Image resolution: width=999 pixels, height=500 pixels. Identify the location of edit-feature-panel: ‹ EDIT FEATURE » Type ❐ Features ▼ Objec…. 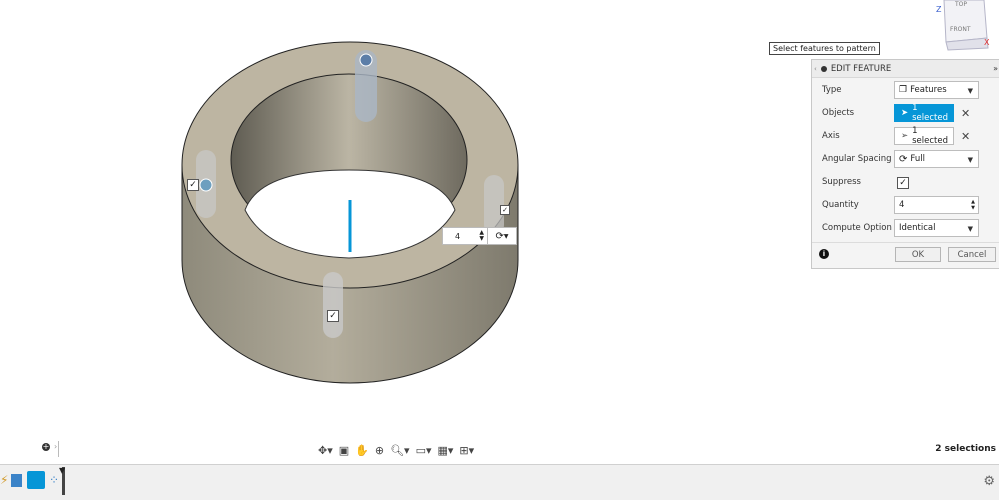
(905, 164).